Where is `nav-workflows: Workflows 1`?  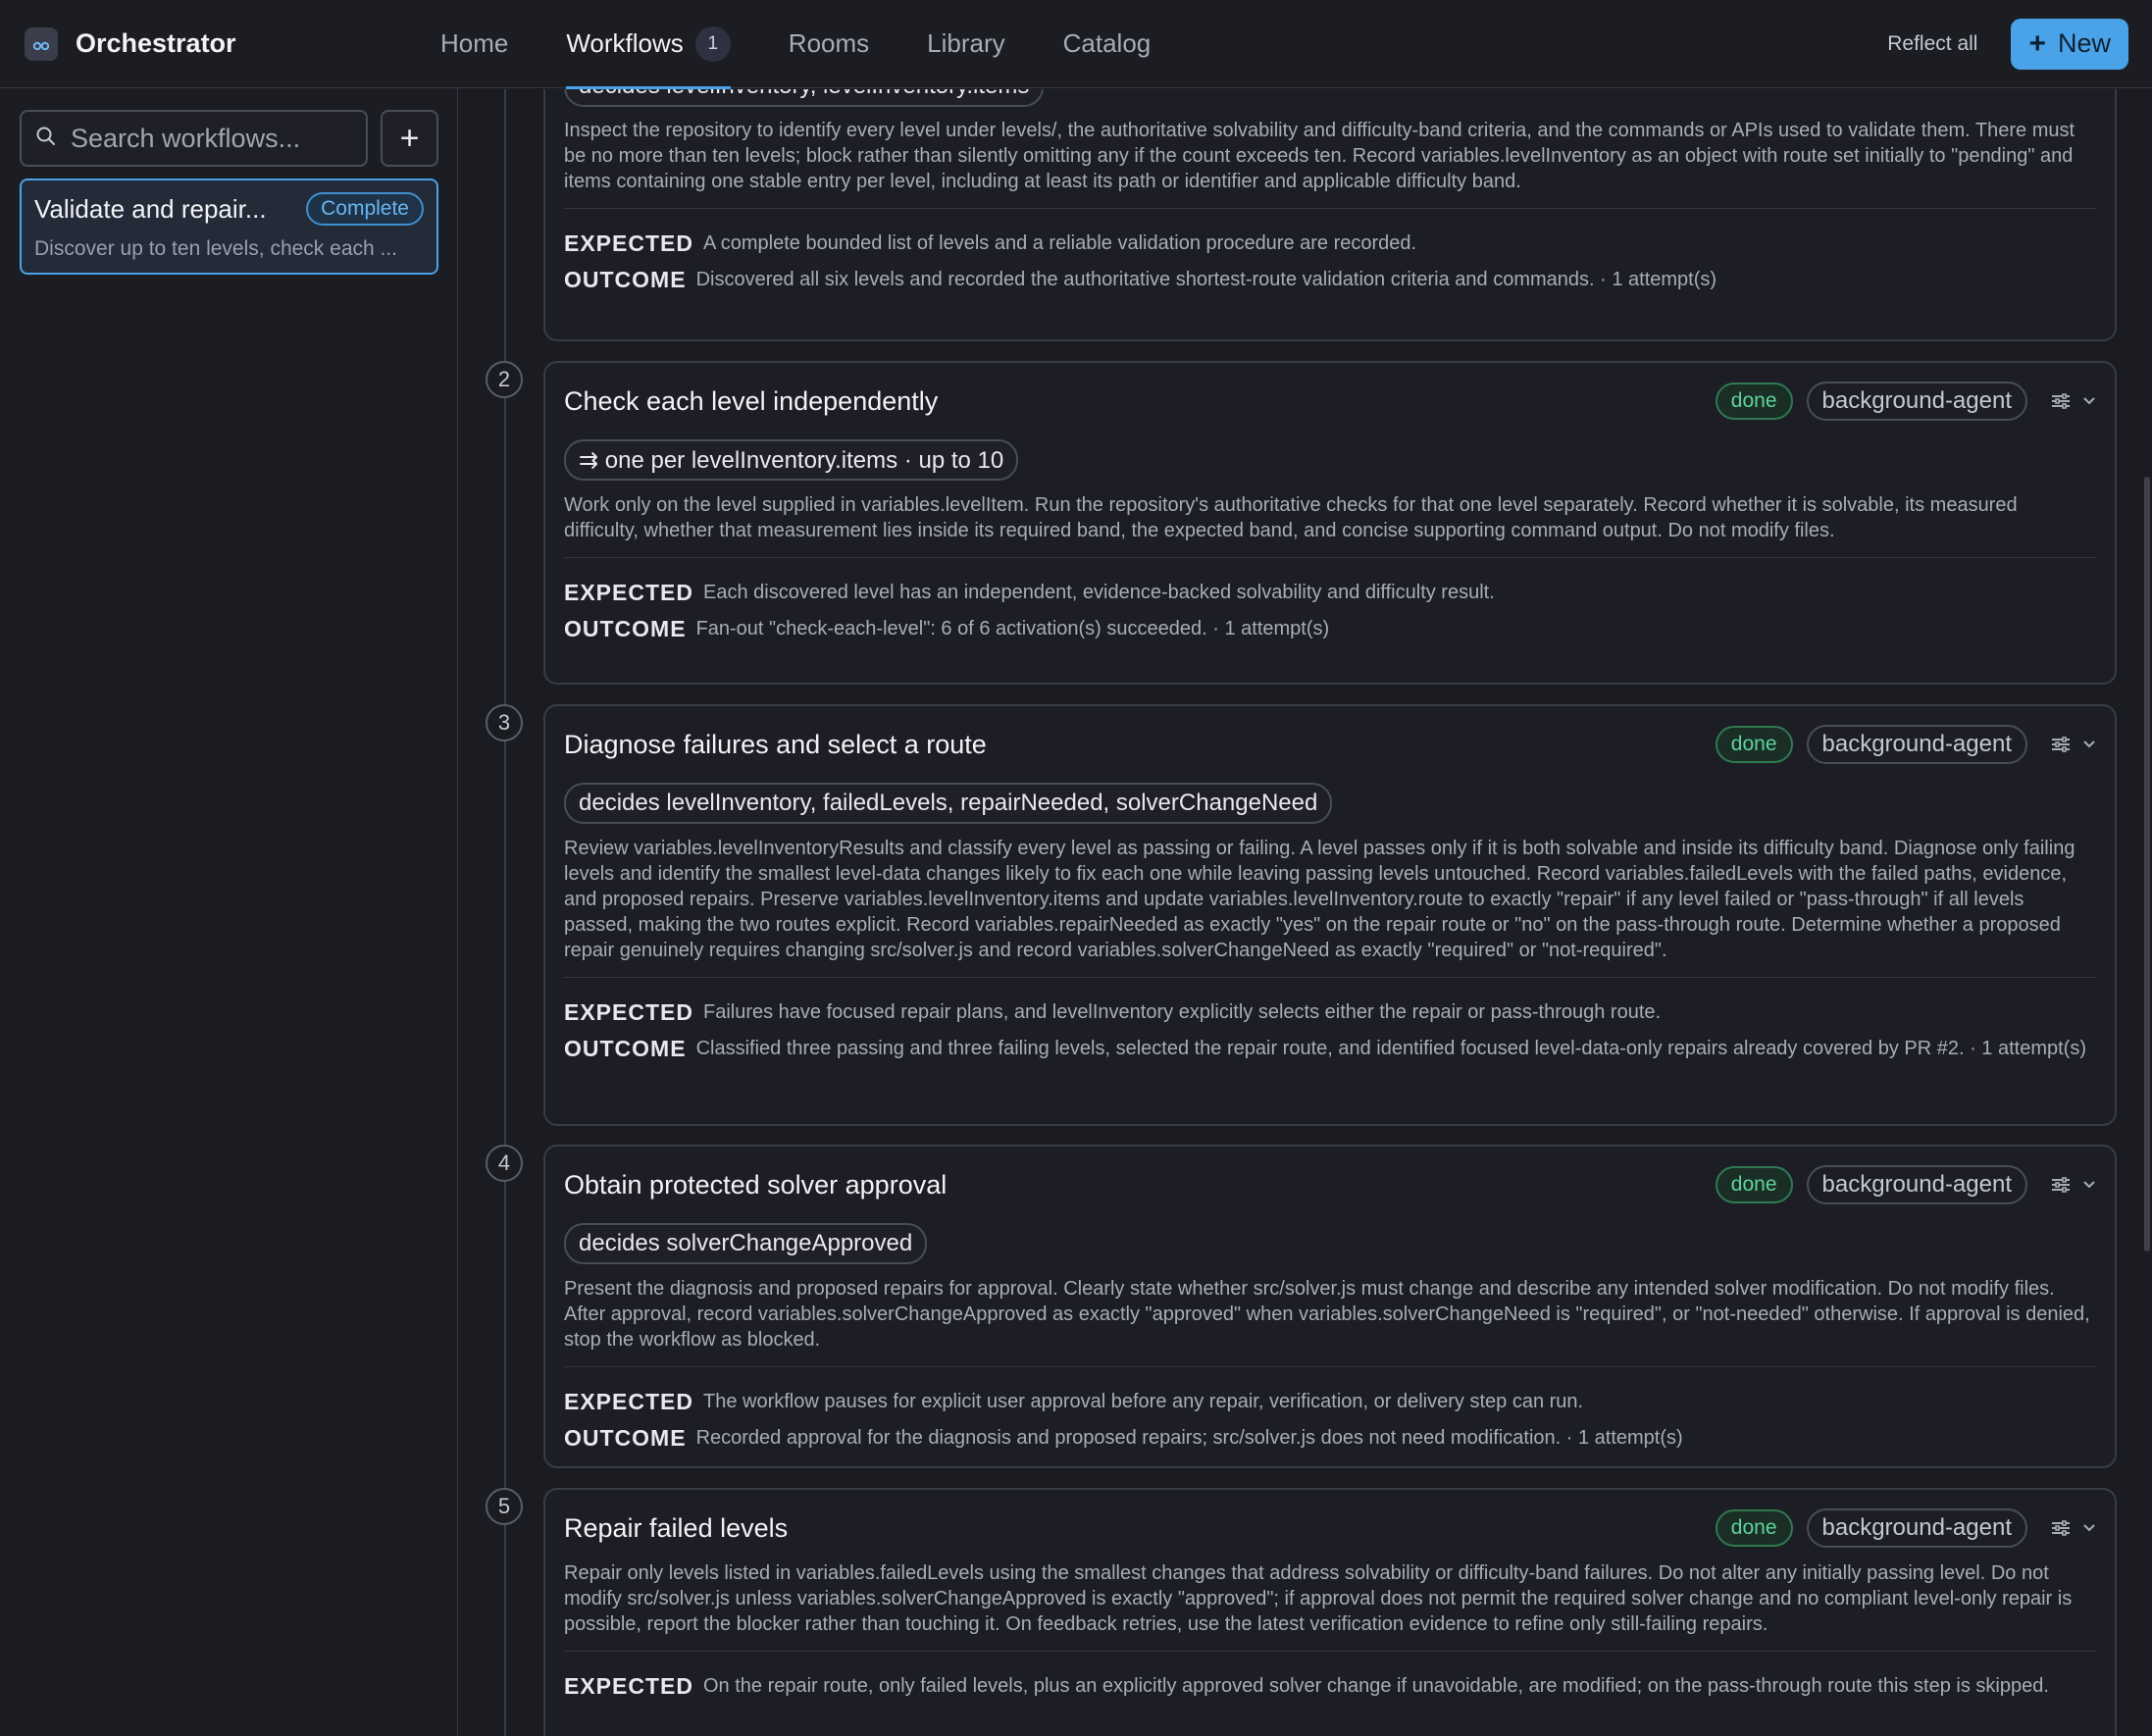 nav-workflows: Workflows 1 is located at coordinates (649, 45).